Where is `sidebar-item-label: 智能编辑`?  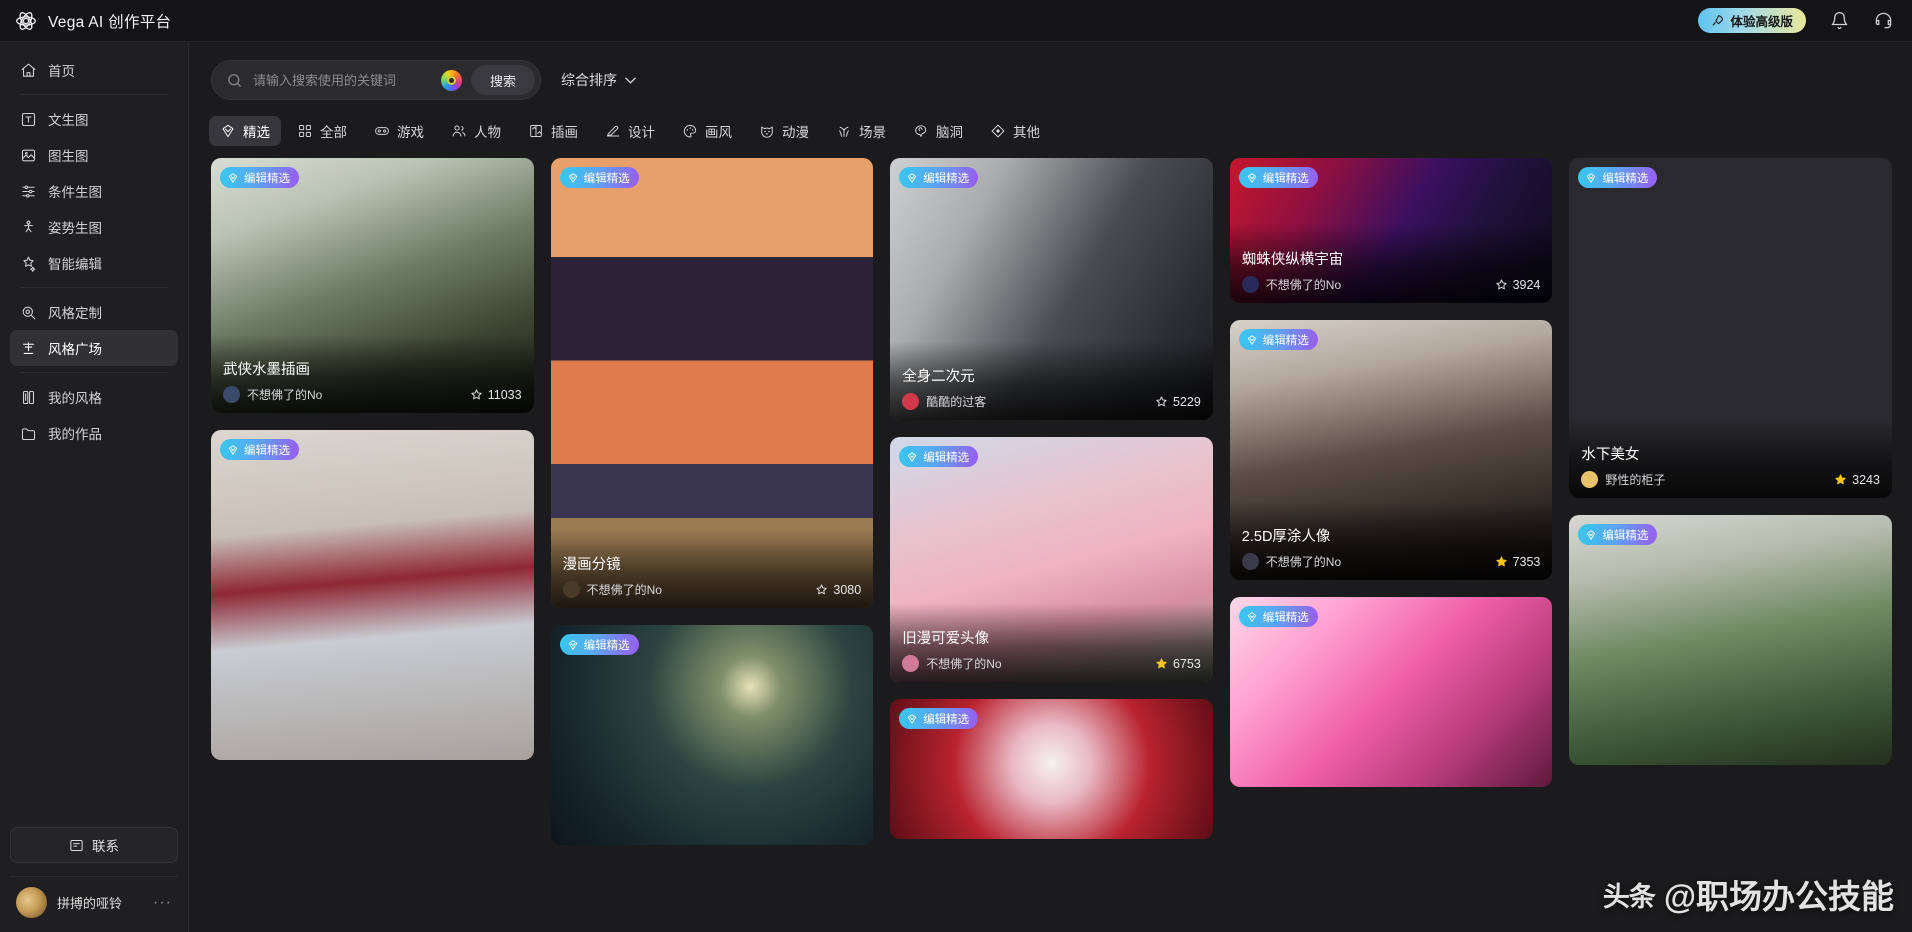 sidebar-item-label: 智能编辑 is located at coordinates (75, 264).